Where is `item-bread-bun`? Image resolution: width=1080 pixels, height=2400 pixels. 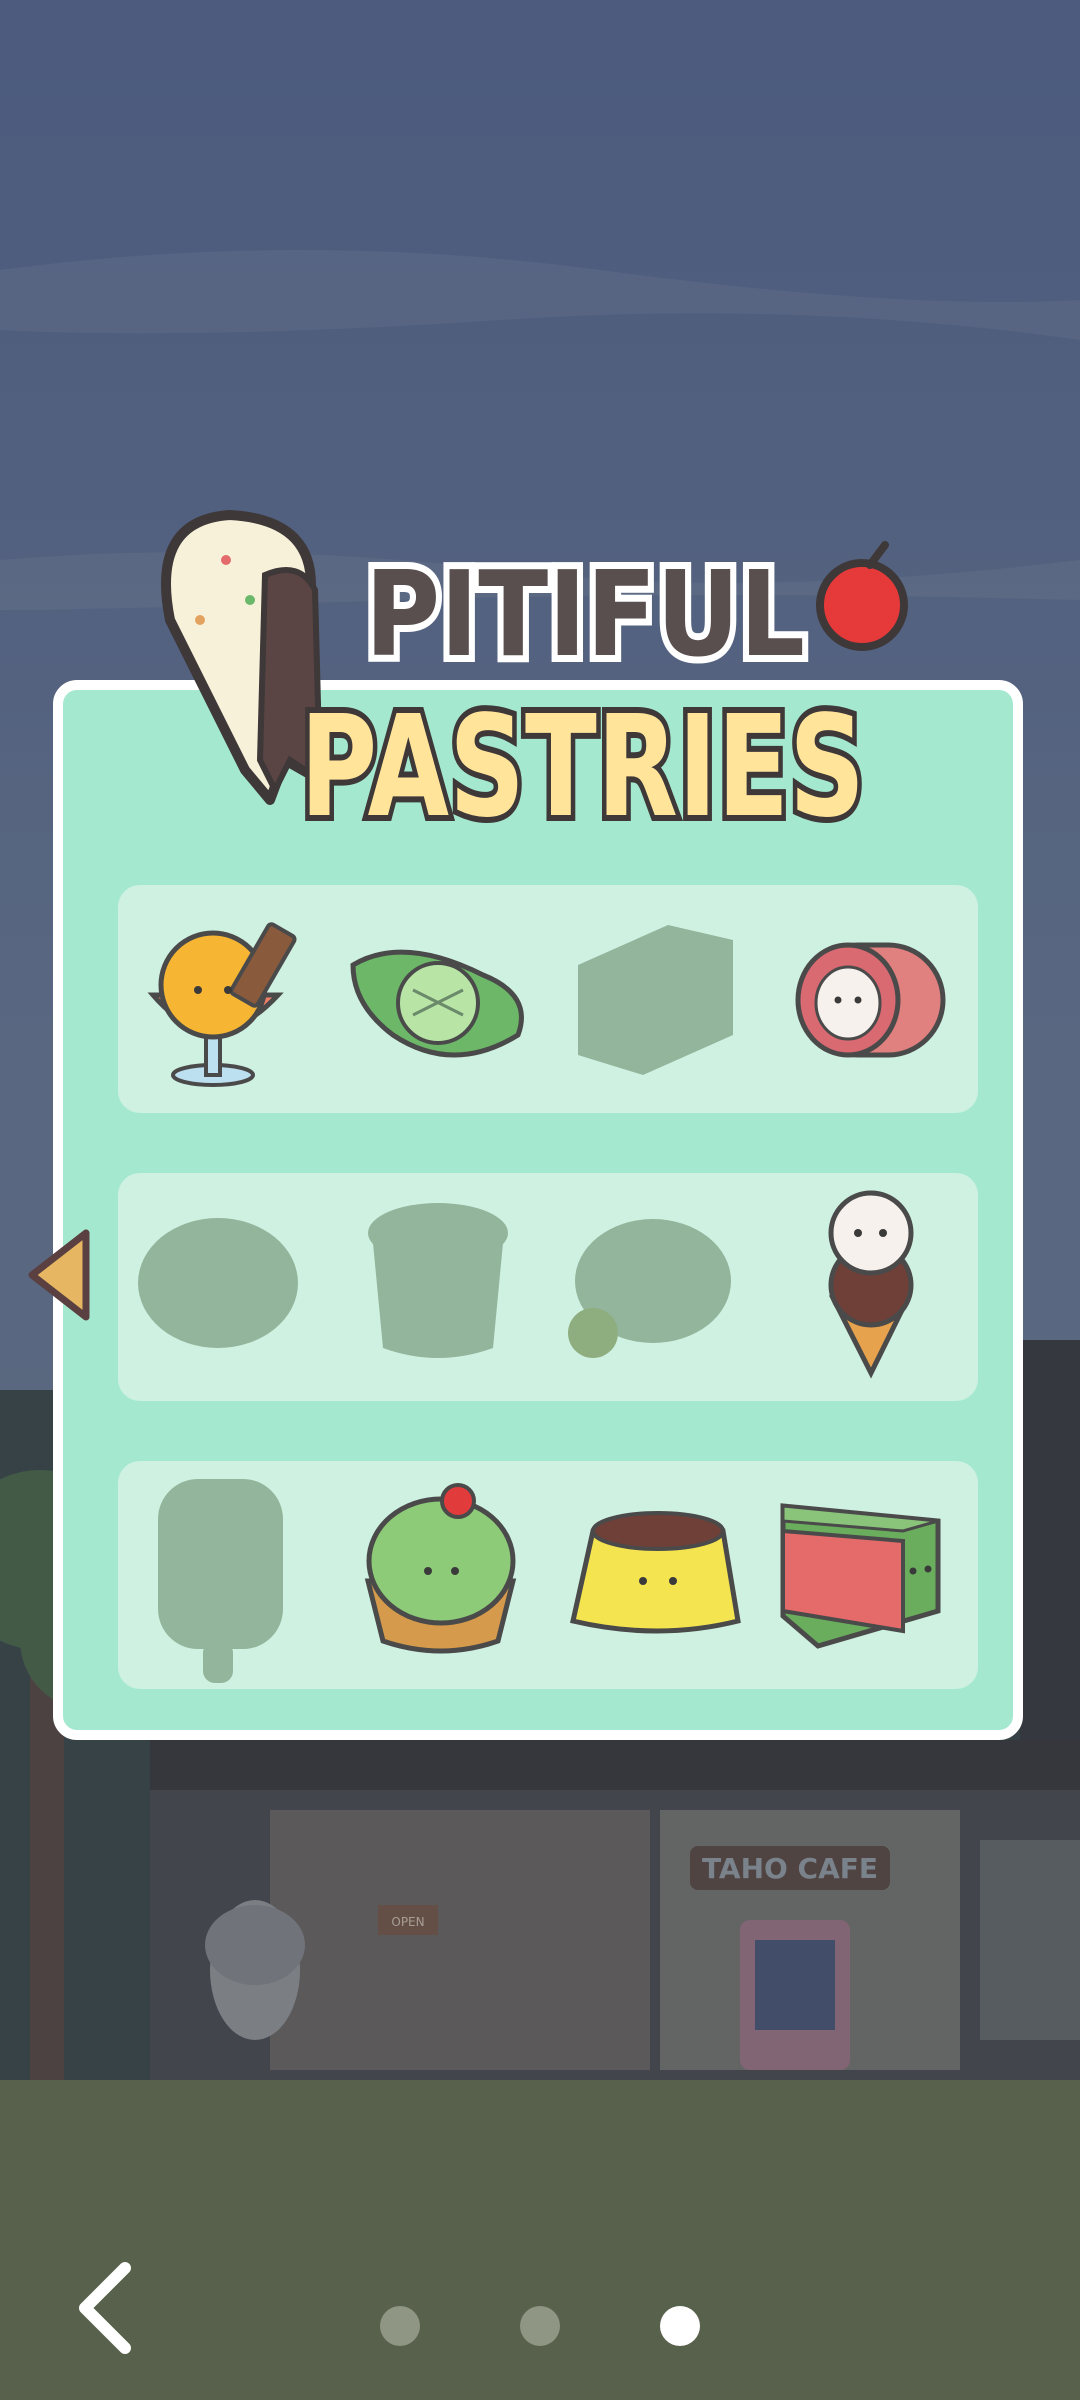 item-bread-bun is located at coordinates (225, 1287).